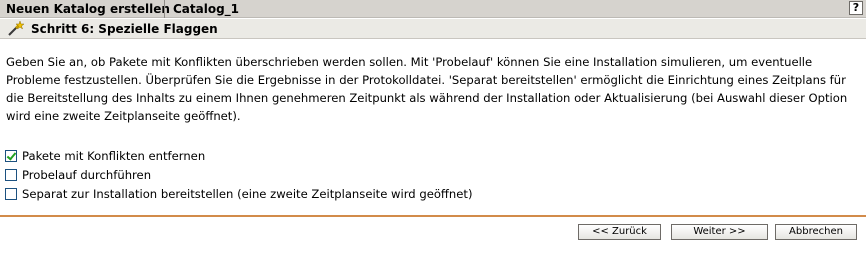  I want to click on step-header: Schritt 6: Spezielle Flaggen, so click(433, 29).